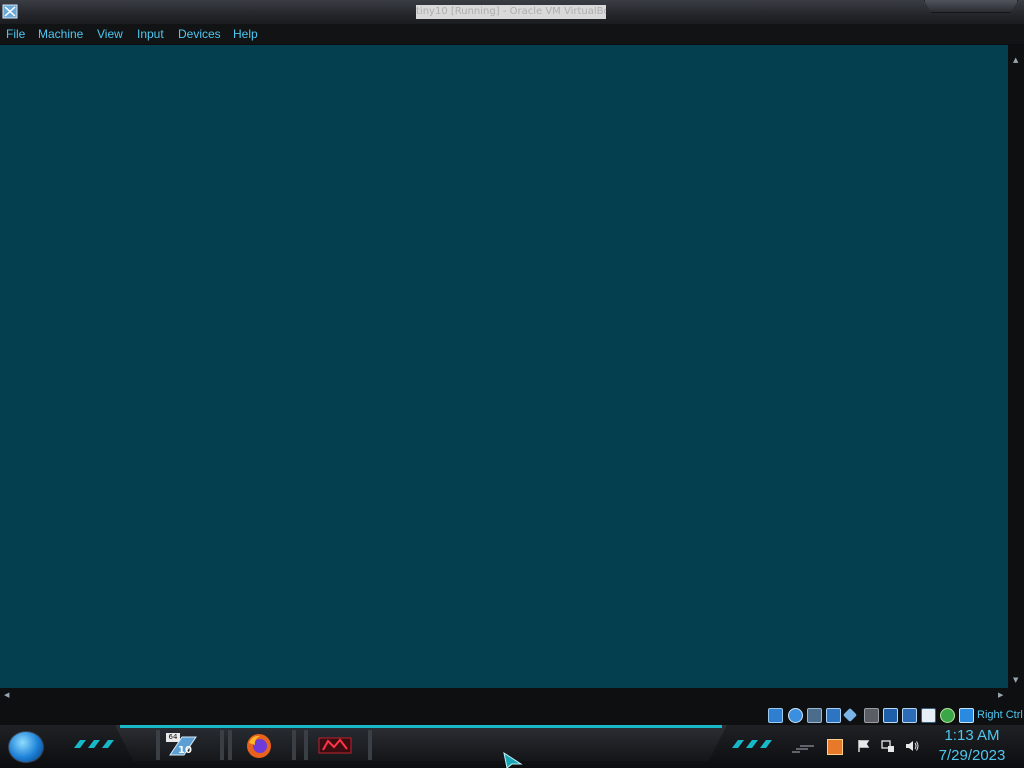  What do you see at coordinates (110, 34) in the screenshot?
I see `menu-view: View` at bounding box center [110, 34].